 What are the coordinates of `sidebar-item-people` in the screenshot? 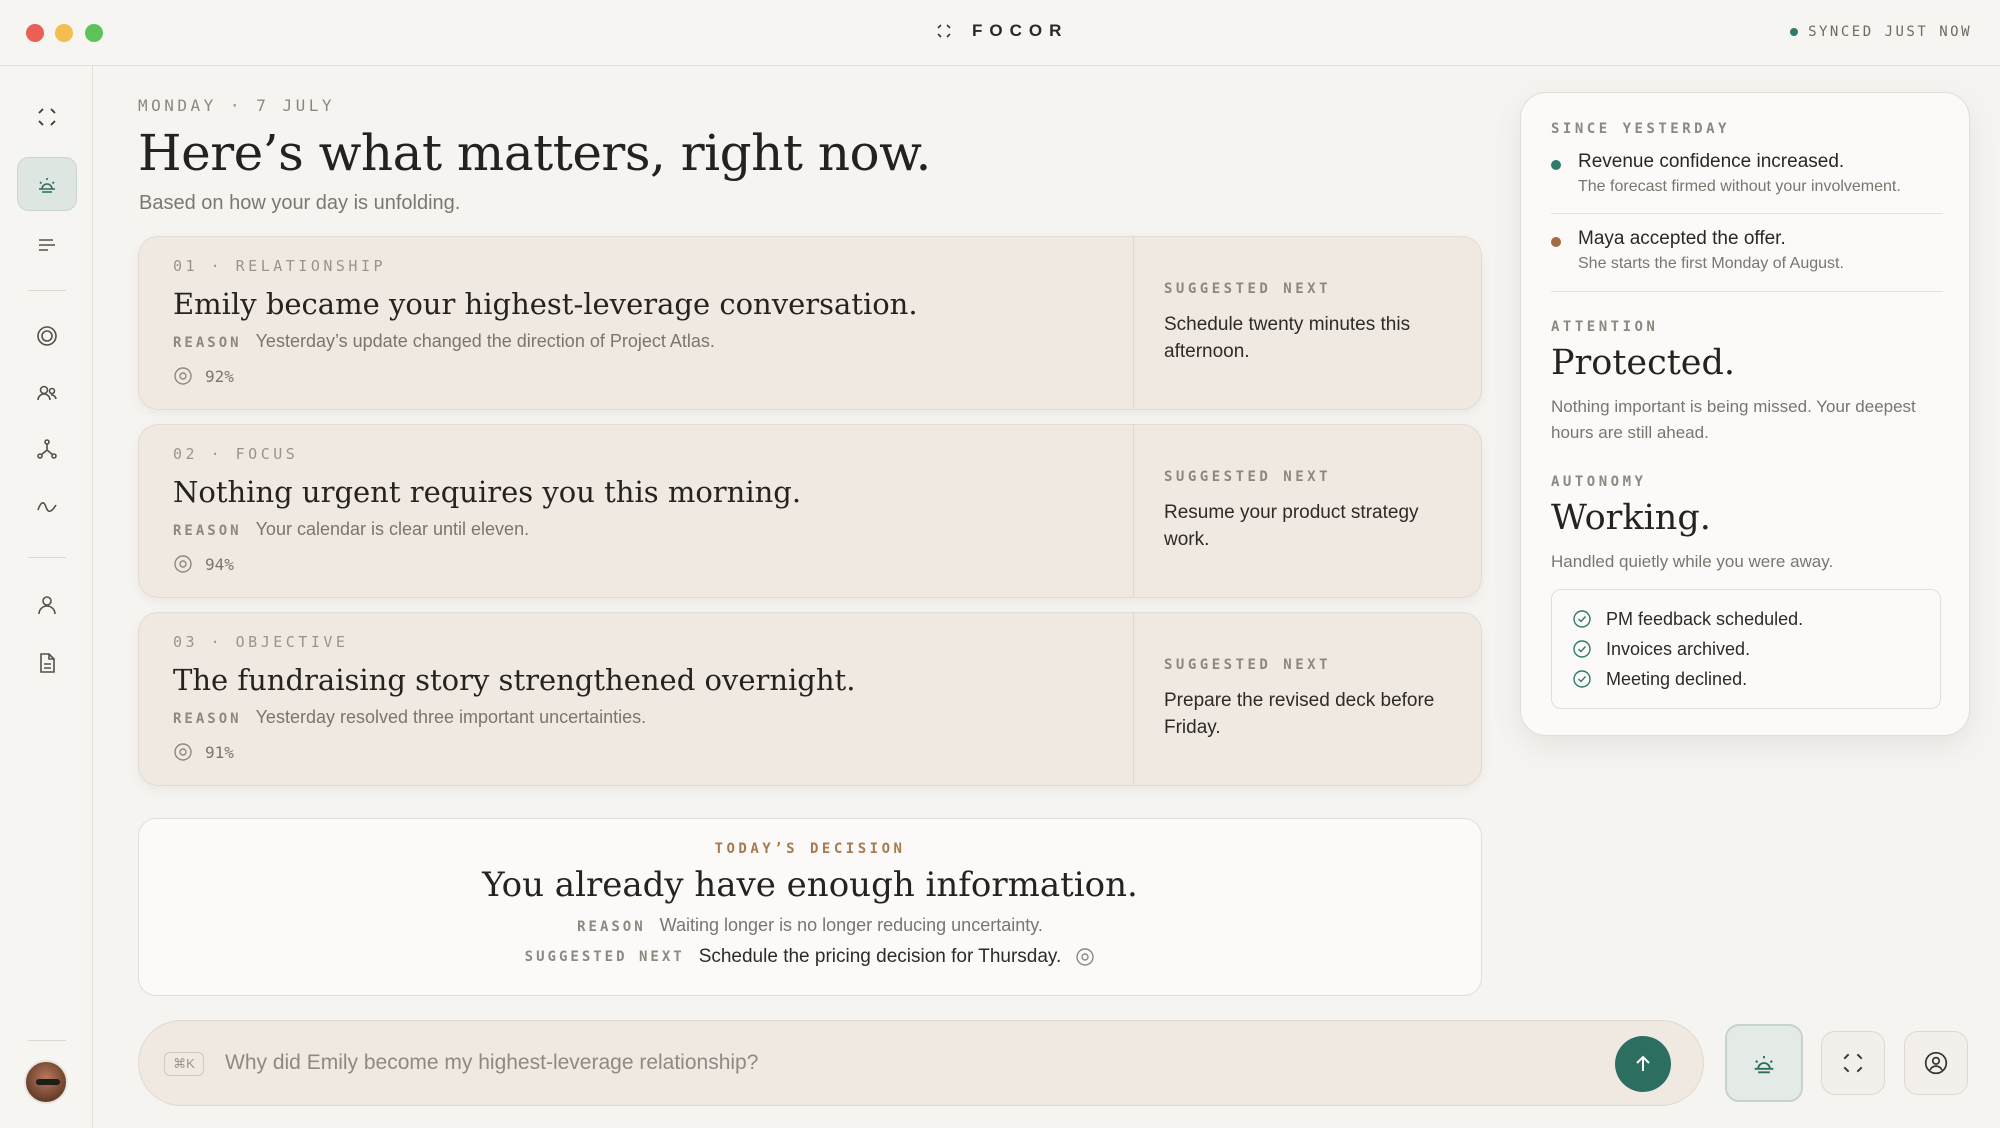 It's located at (47, 393).